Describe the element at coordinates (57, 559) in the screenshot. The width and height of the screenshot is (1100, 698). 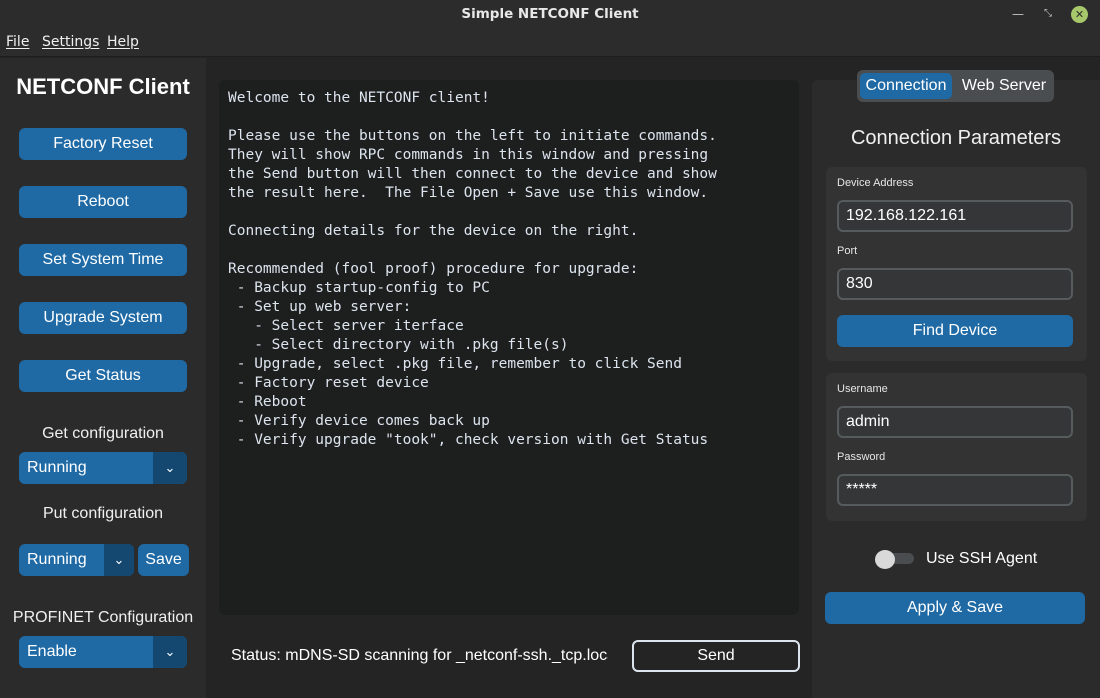
I see `put-configuration-value: Running` at that location.